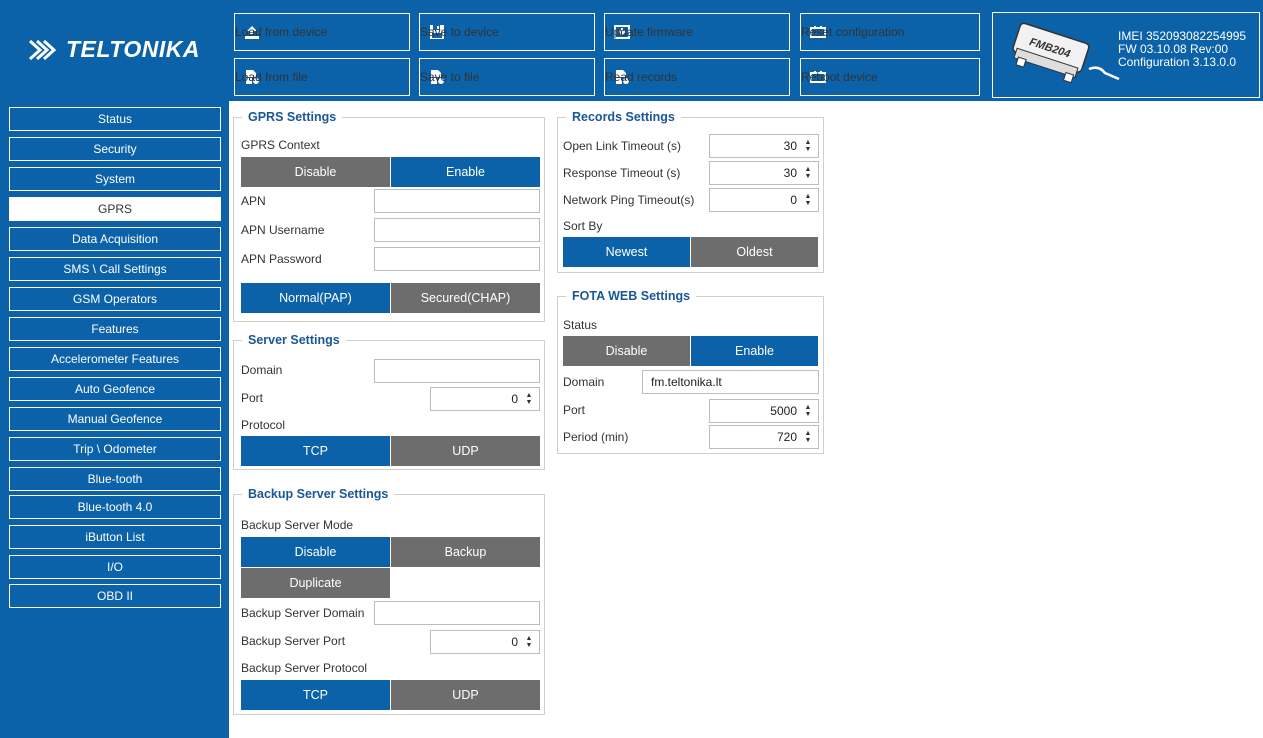 Image resolution: width=1263 pixels, height=738 pixels. What do you see at coordinates (1066, 53) in the screenshot?
I see `device-image-icon: FMB204` at bounding box center [1066, 53].